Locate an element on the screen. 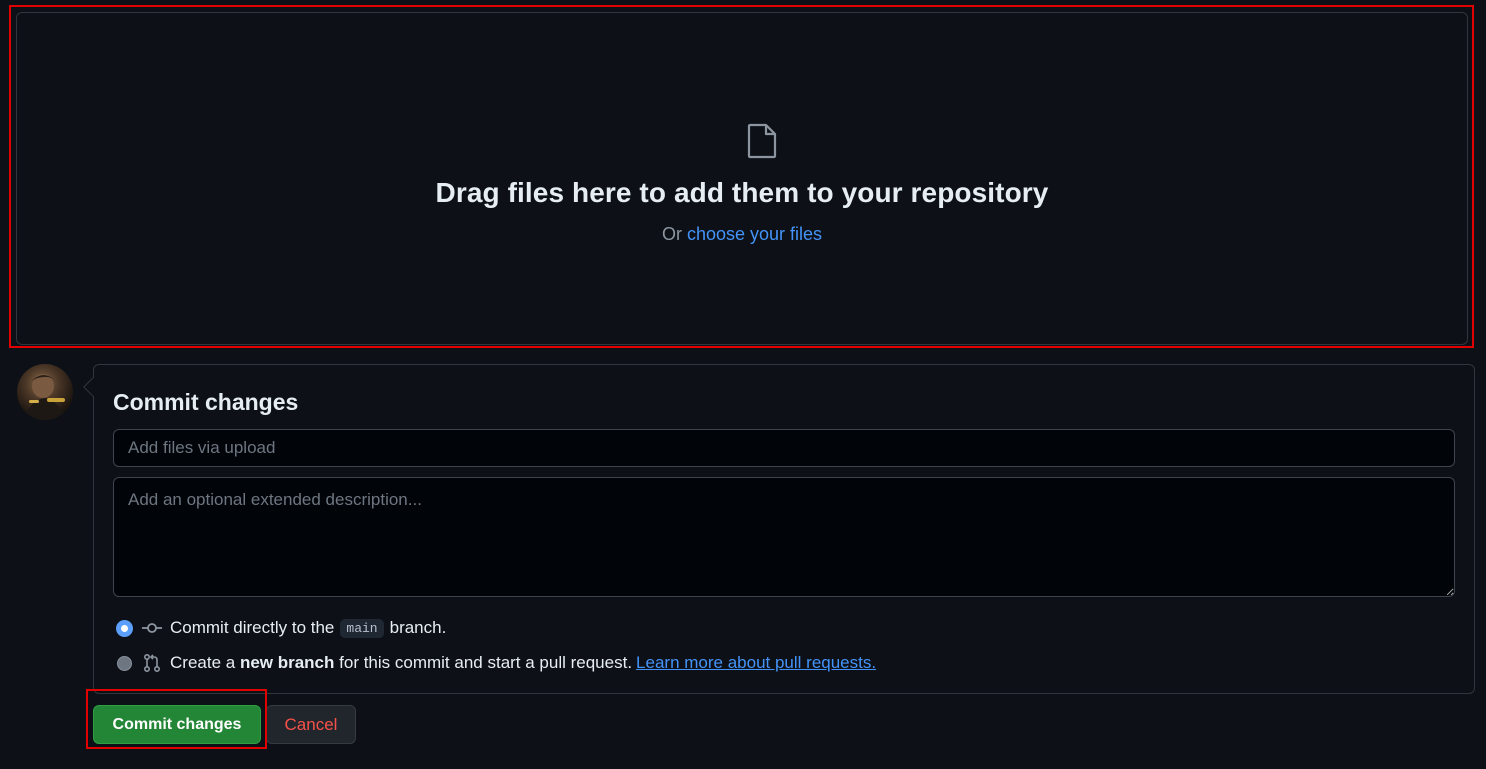 The width and height of the screenshot is (1486, 769). new-branch-prefix: Create a is located at coordinates (203, 662).